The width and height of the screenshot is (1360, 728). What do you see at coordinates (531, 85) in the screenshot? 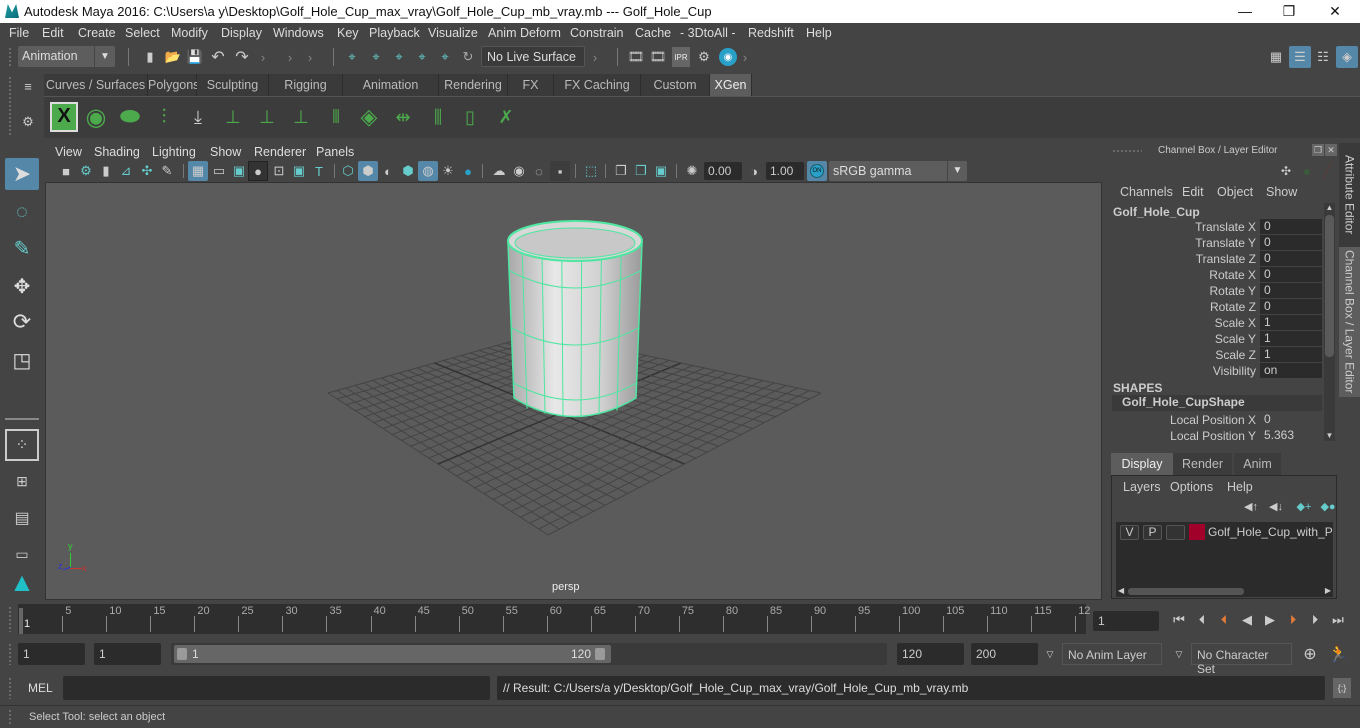
I see `shelf-tab-fx: FX` at bounding box center [531, 85].